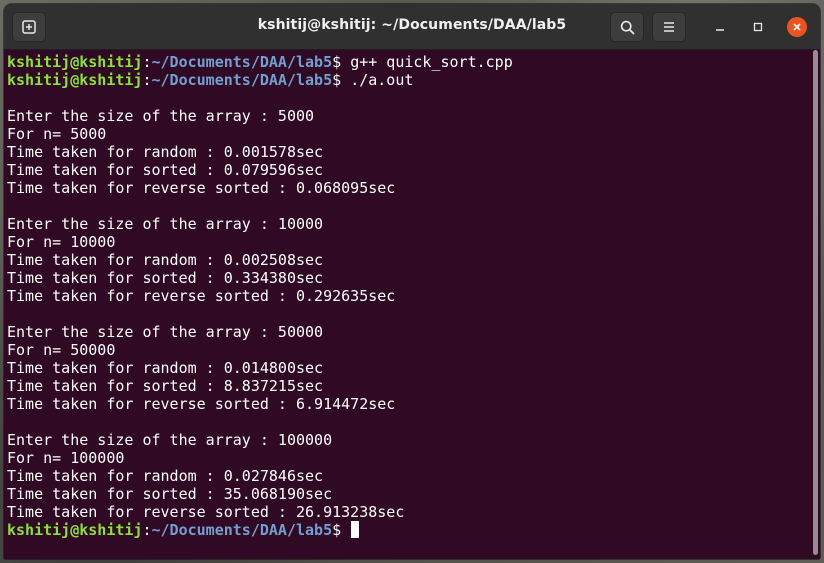  Describe the element at coordinates (165, 476) in the screenshot. I see `output-line: Time taken for random : 0.027846sec` at that location.